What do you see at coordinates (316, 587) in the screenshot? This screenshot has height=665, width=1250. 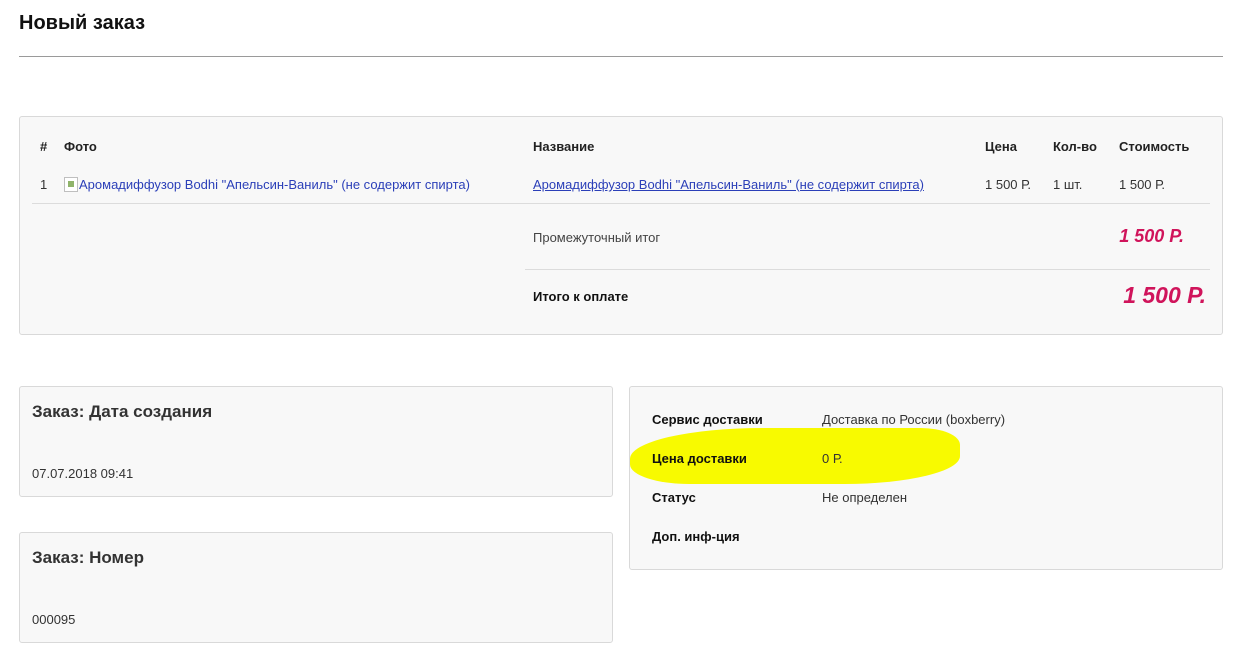 I see `order-number-card: Заказ: Номер 000095` at bounding box center [316, 587].